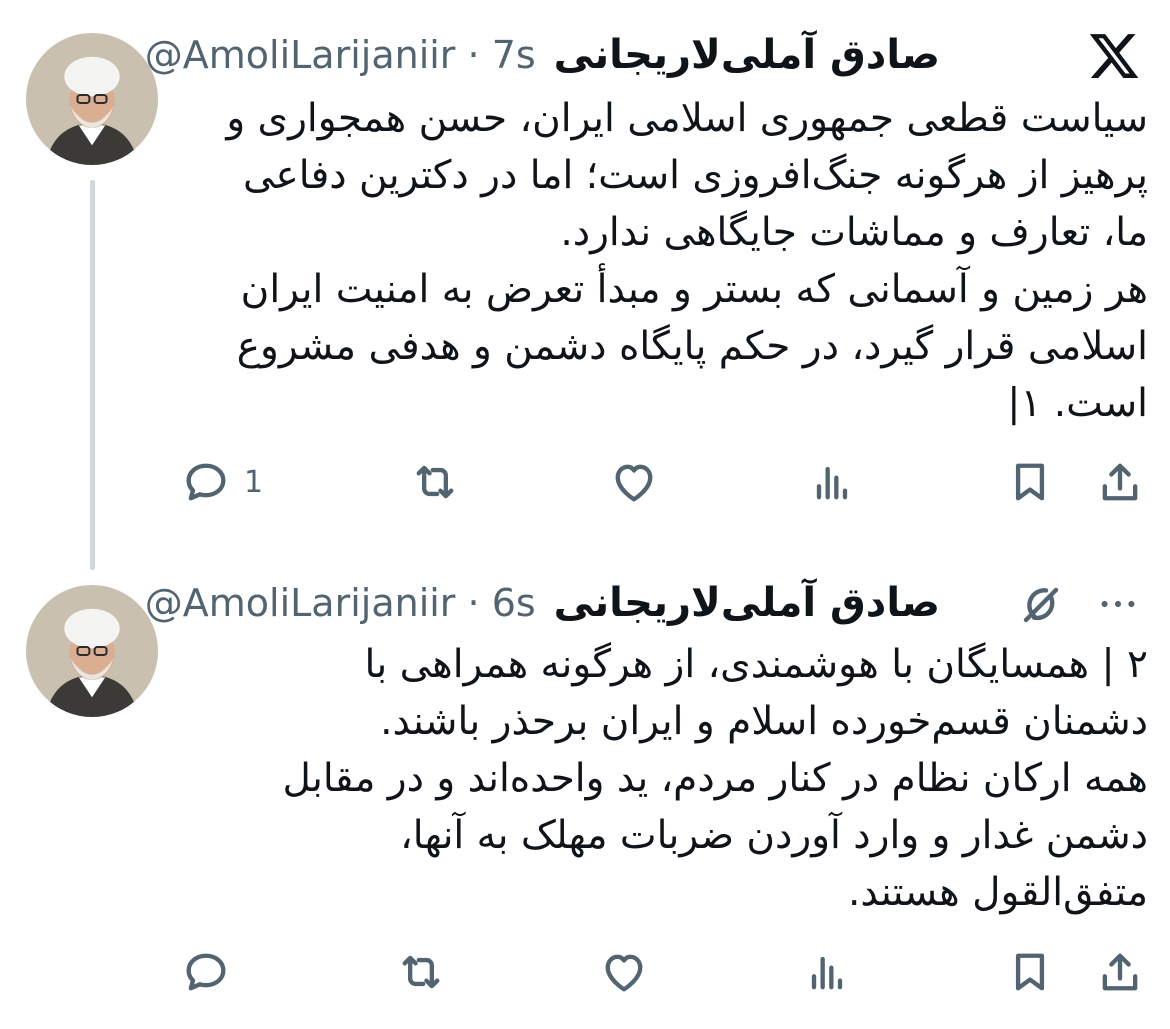  I want to click on grok-icon, so click(1040, 604).